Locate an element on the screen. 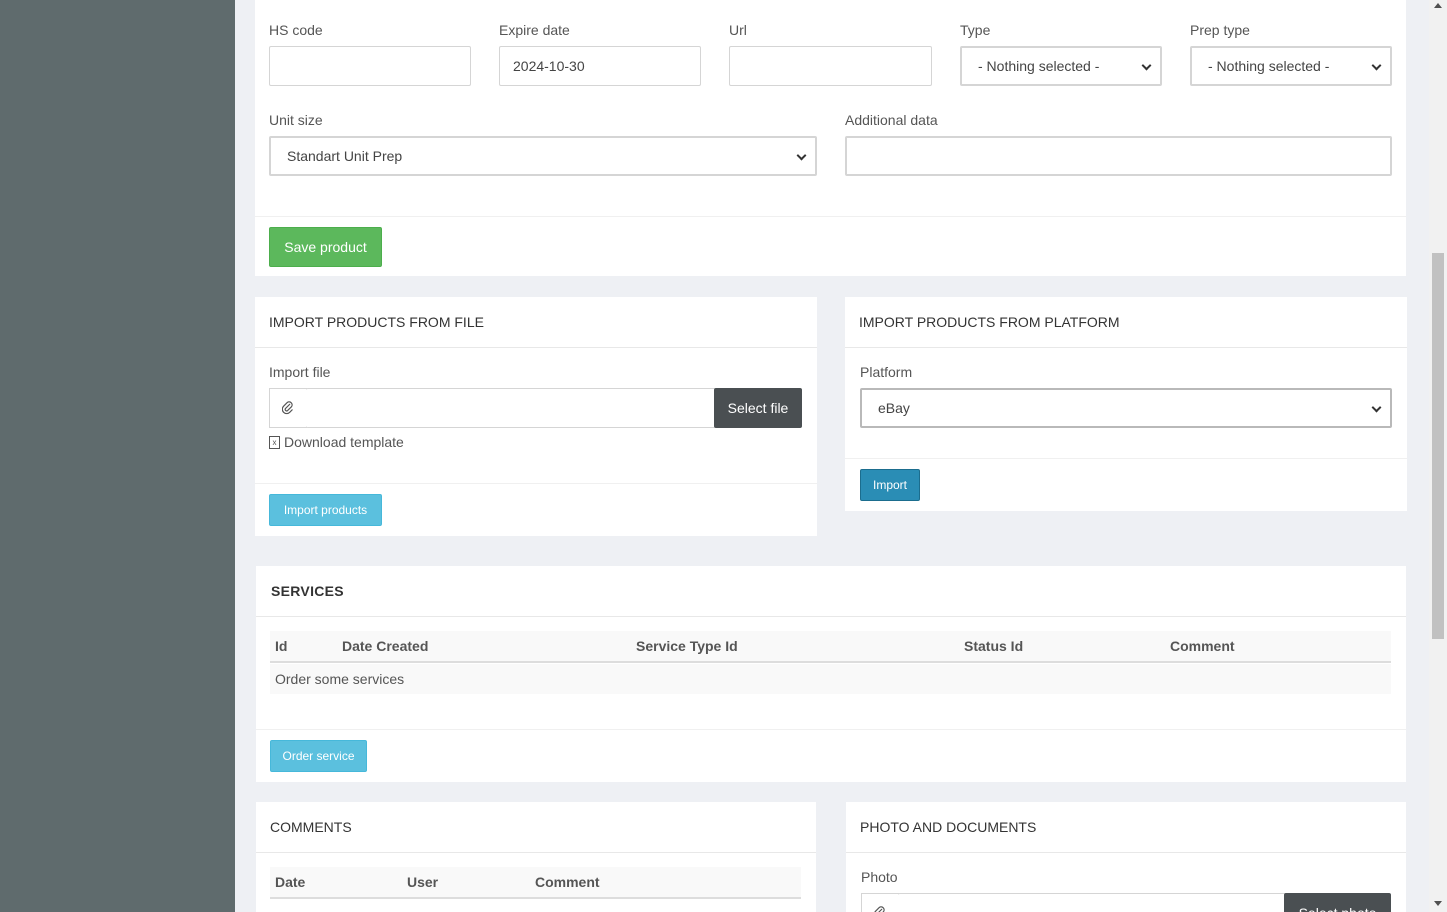 Image resolution: width=1447 pixels, height=912 pixels. unit-size-select: Standart Unit Prep is located at coordinates (543, 156).